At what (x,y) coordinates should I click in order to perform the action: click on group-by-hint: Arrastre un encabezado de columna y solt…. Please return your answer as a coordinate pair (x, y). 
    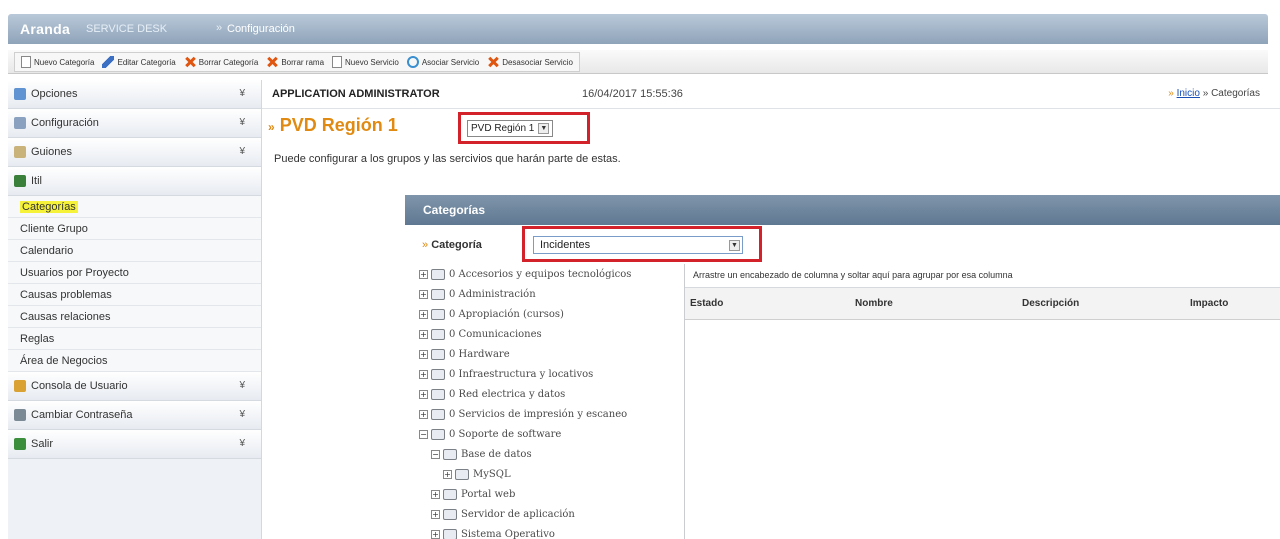
    Looking at the image, I should click on (982, 276).